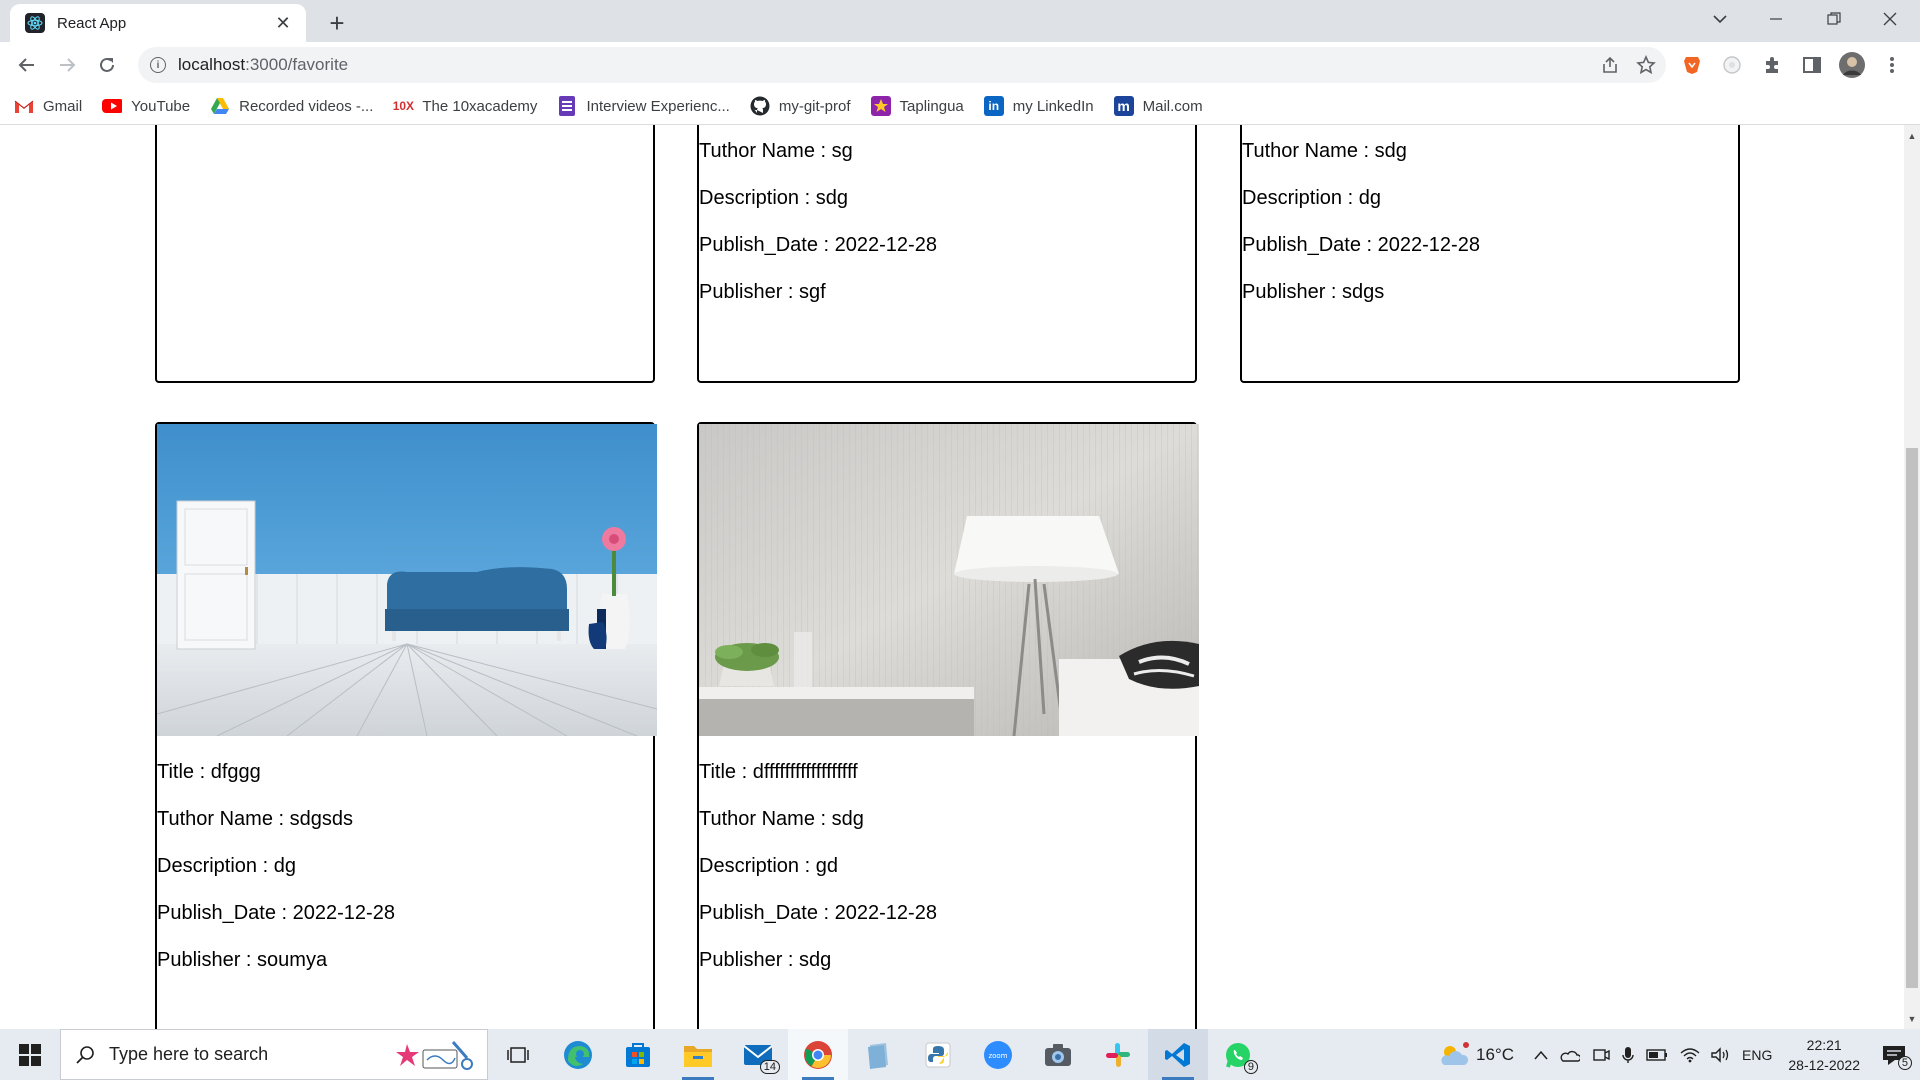 This screenshot has width=1920, height=1080. What do you see at coordinates (758, 1054) in the screenshot?
I see `mail-icon: 14` at bounding box center [758, 1054].